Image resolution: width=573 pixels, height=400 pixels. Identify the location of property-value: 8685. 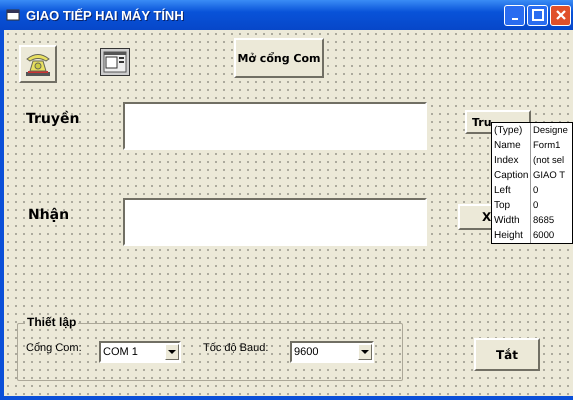
(543, 220).